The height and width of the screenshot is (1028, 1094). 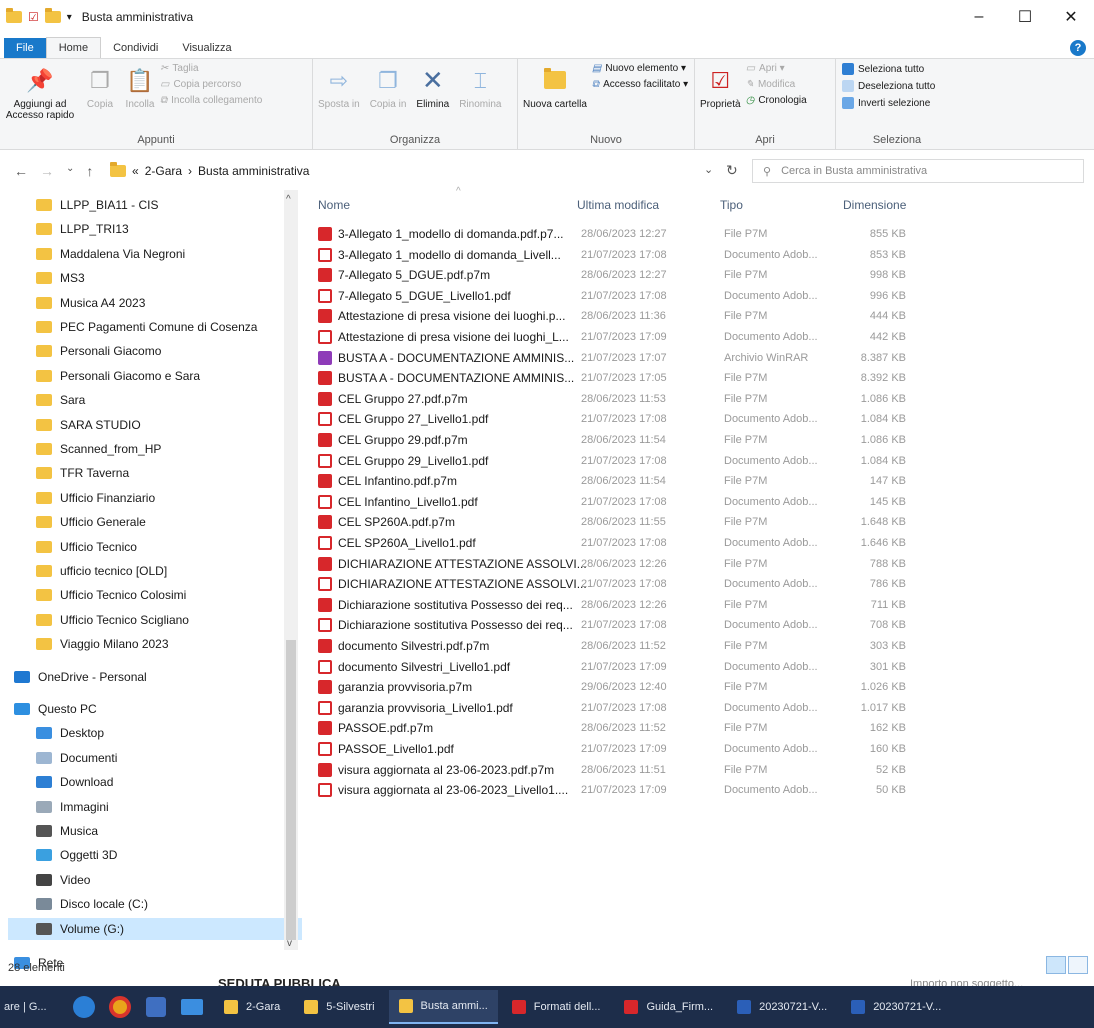 What do you see at coordinates (1056, 965) in the screenshot?
I see `details-view-icon` at bounding box center [1056, 965].